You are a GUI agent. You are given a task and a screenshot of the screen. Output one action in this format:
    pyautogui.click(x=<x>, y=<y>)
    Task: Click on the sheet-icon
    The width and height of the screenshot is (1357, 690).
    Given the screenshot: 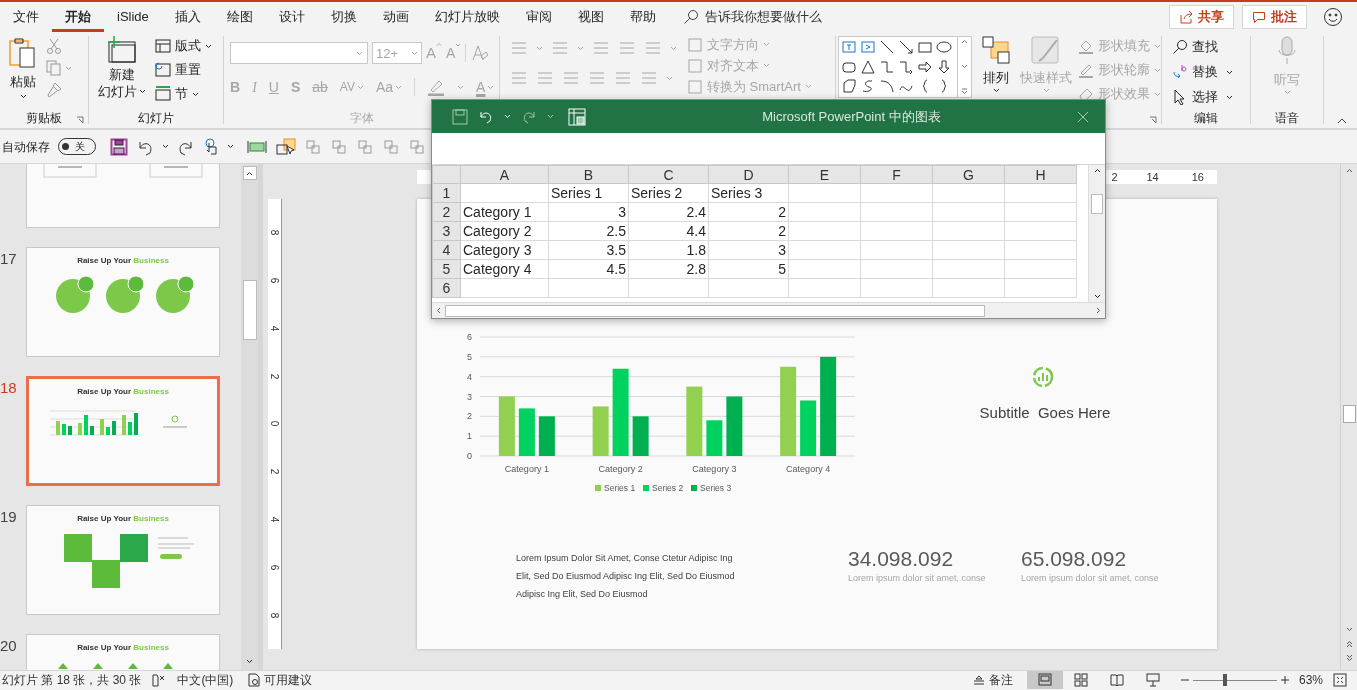 What is the action you would take?
    pyautogui.click(x=577, y=116)
    